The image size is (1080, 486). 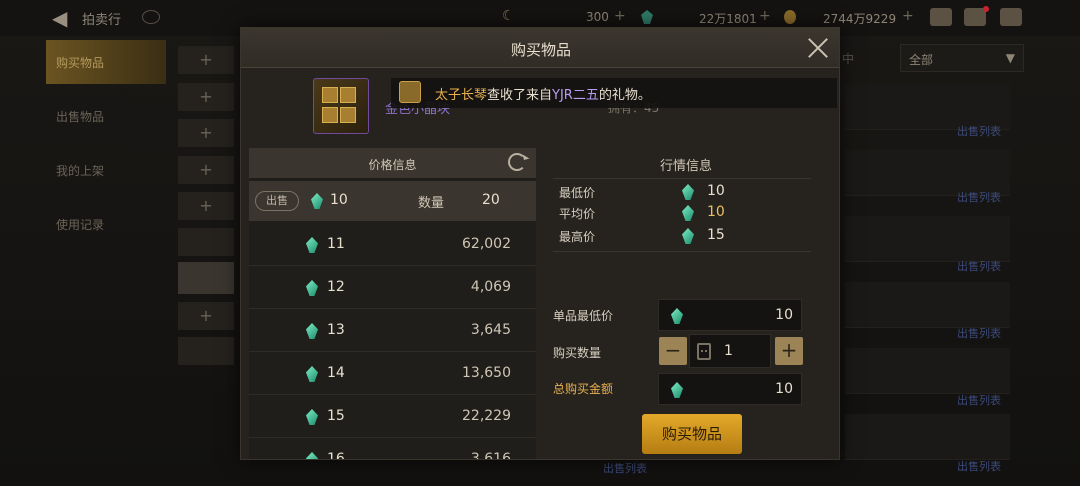 I want to click on gold-value: 2744万9229, so click(x=860, y=19).